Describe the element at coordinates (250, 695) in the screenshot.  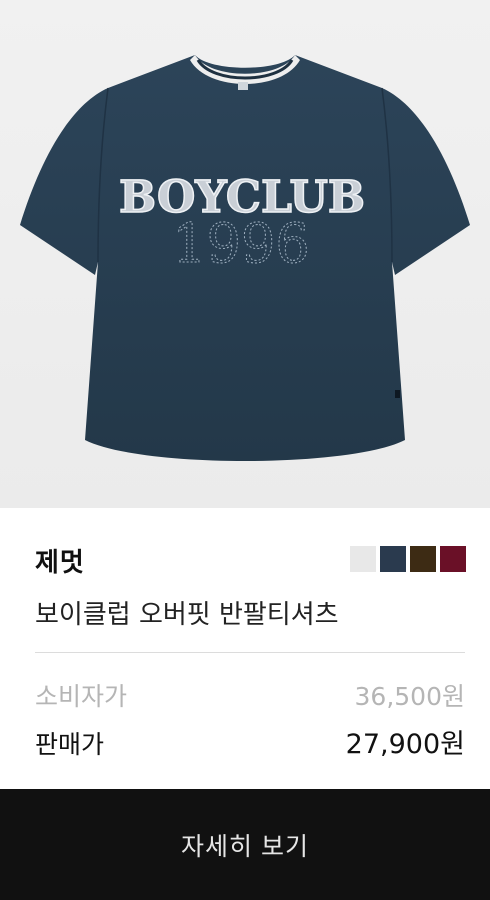
I see `list-price-row: 소비자가 36,500원` at that location.